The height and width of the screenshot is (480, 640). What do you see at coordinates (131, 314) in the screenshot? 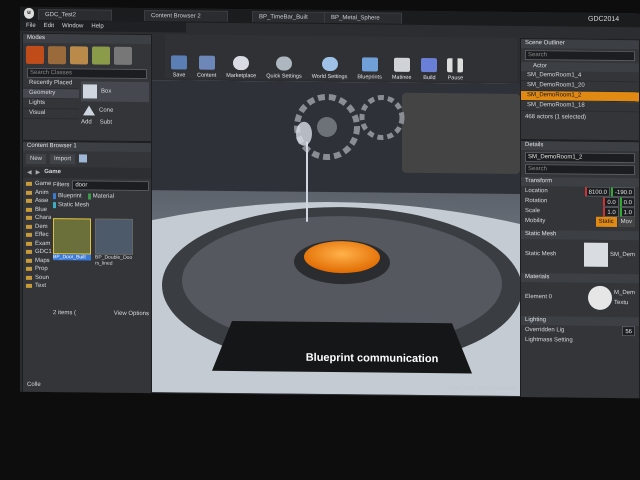
I see `view-options-button: View Options` at bounding box center [131, 314].